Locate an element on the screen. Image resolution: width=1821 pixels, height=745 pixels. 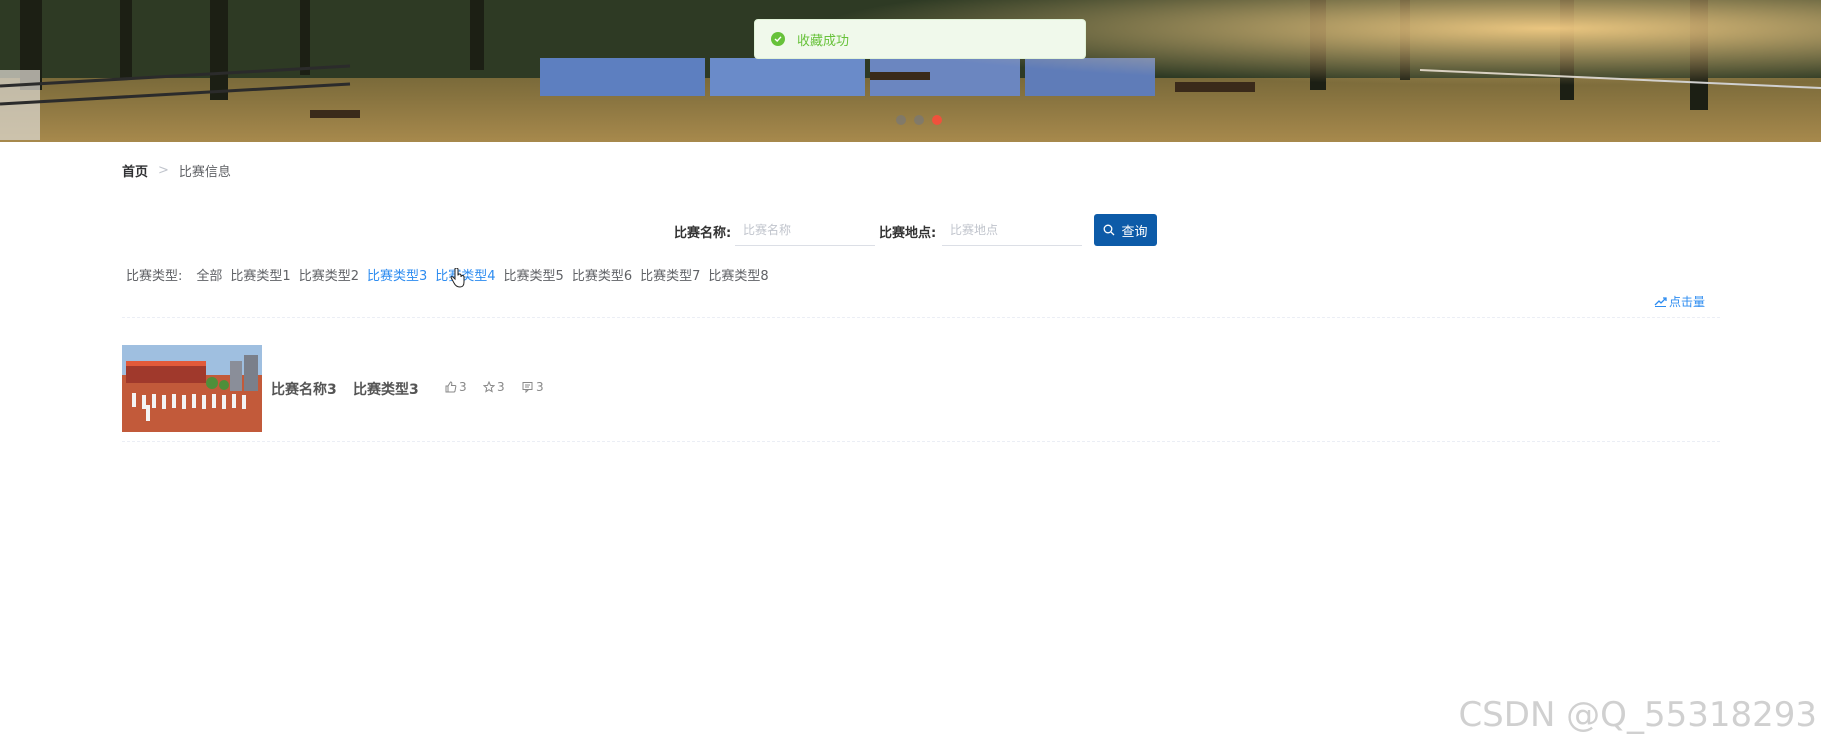
item-thumbnail is located at coordinates (192, 388).